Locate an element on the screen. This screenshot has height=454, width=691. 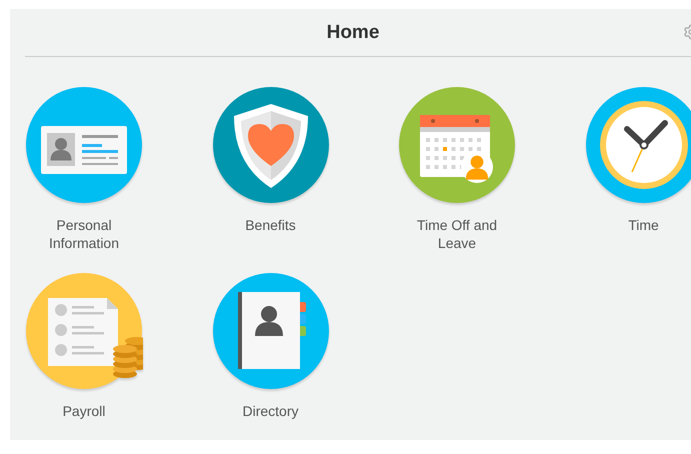
clock-icon is located at coordinates (637, 145).